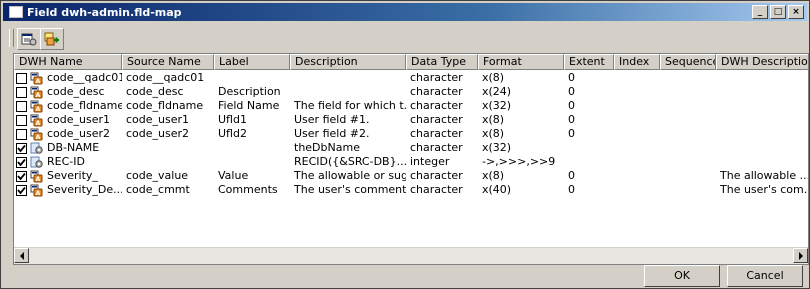  Describe the element at coordinates (168, 92) in the screenshot. I see `cell-source-name: code_desc` at that location.